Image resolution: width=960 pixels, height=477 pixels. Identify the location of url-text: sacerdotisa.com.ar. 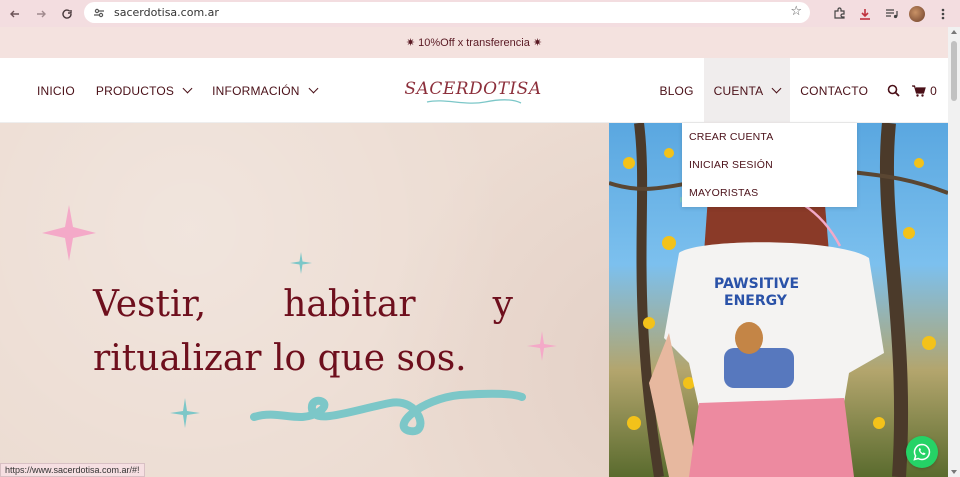
(166, 12).